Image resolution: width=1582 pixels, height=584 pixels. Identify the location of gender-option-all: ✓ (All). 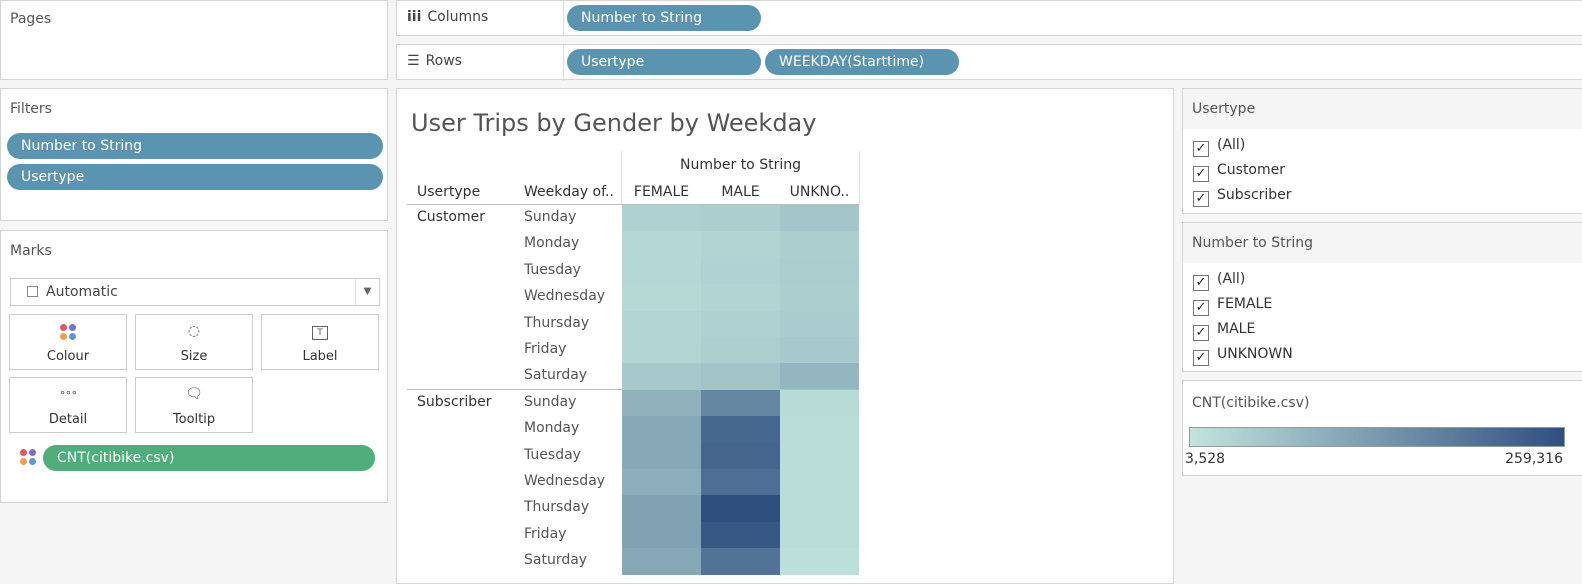
(1219, 279).